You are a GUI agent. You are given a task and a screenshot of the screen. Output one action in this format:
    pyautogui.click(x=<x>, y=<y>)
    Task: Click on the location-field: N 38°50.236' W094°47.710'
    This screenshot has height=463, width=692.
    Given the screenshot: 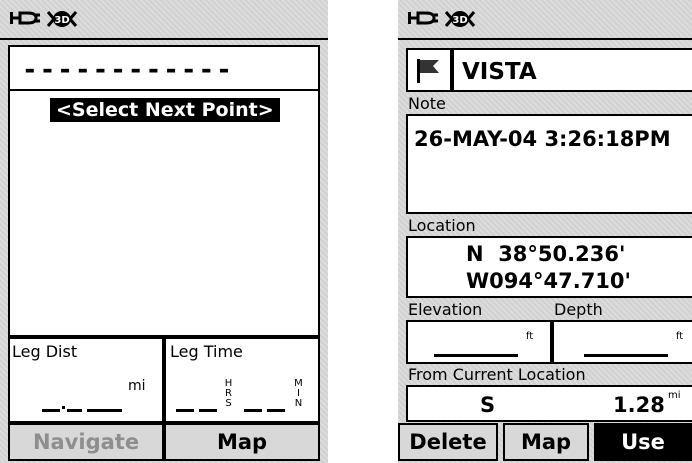 What is the action you would take?
    pyautogui.click(x=549, y=267)
    